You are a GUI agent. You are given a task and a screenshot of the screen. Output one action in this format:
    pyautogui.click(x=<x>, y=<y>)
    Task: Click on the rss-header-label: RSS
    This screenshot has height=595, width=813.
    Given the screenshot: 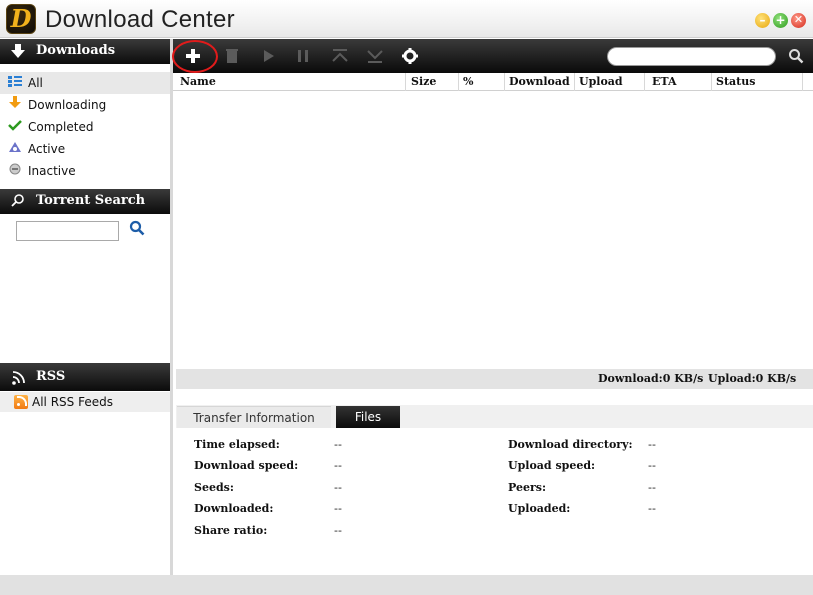 What is the action you would take?
    pyautogui.click(x=51, y=376)
    